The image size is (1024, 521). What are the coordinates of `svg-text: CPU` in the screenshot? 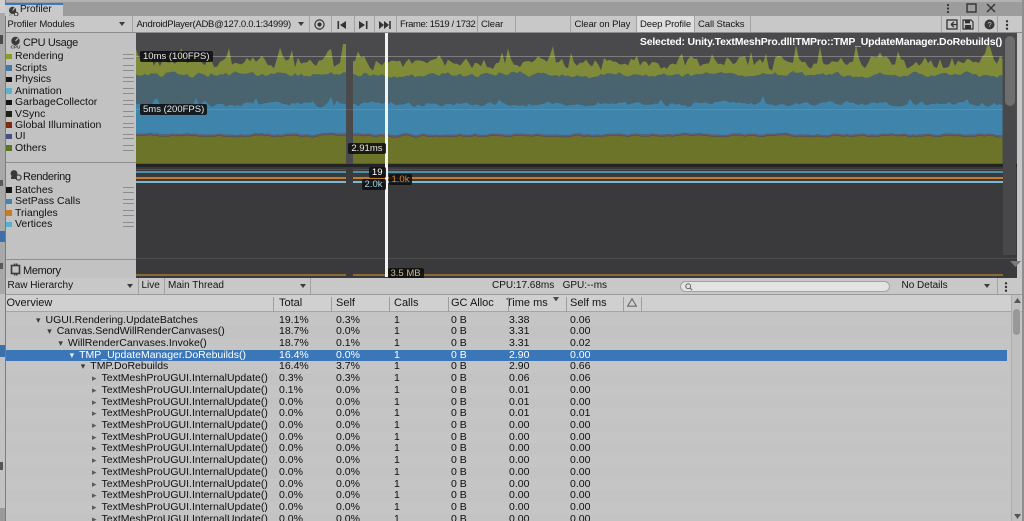 It's located at (15, 47).